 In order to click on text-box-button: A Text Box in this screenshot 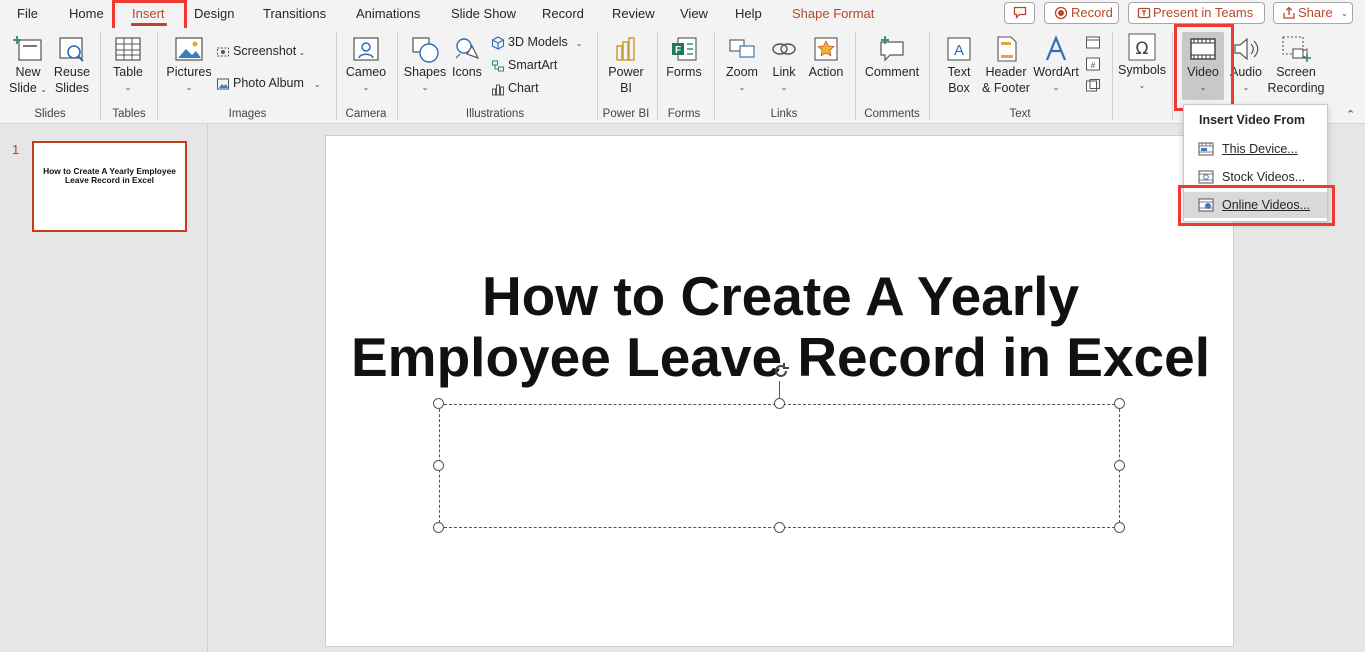, I will do `click(959, 65)`.